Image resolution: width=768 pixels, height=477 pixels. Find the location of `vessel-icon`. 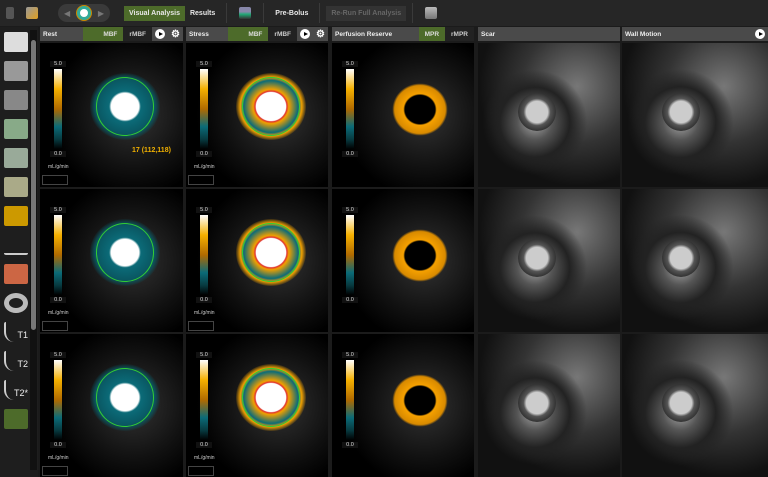

vessel-icon is located at coordinates (16, 274).